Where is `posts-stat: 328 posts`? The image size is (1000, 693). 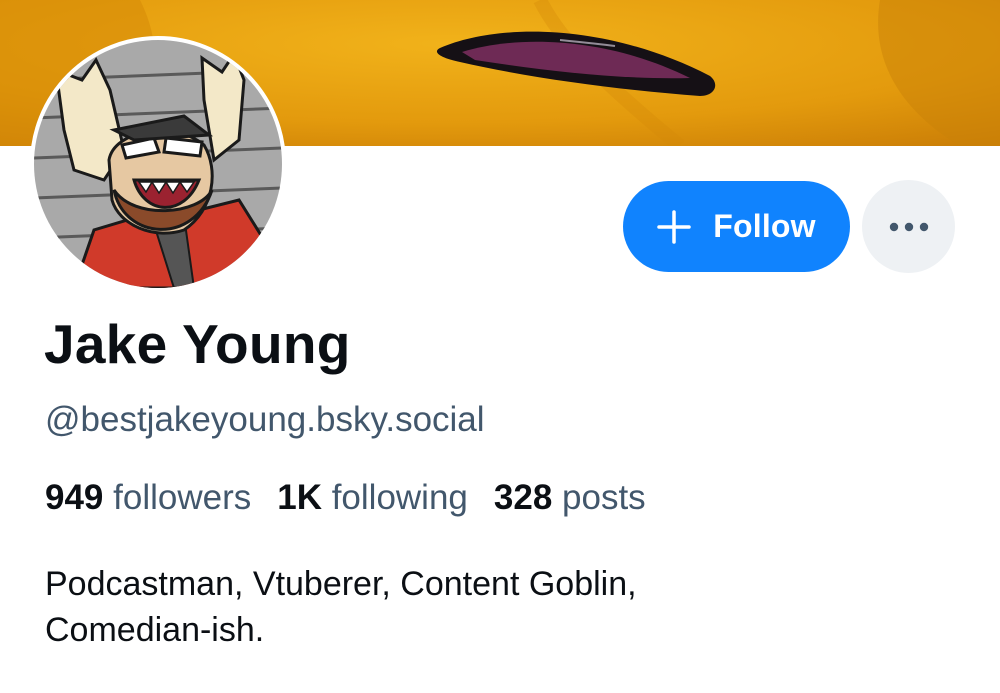 posts-stat: 328 posts is located at coordinates (570, 498).